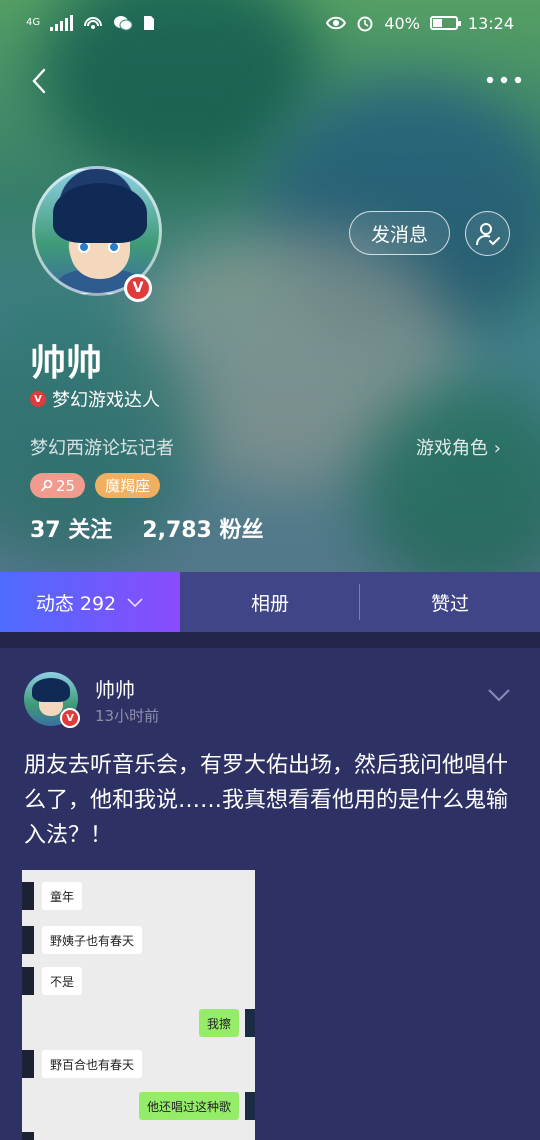 This screenshot has width=540, height=1140. Describe the element at coordinates (62, 896) in the screenshot. I see `chat-bubble: 童年` at that location.